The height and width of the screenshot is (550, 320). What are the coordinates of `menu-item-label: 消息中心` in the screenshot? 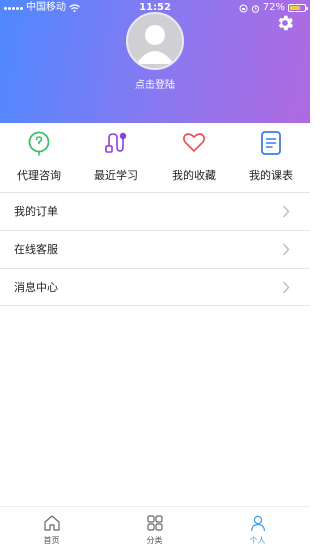 It's located at (36, 287).